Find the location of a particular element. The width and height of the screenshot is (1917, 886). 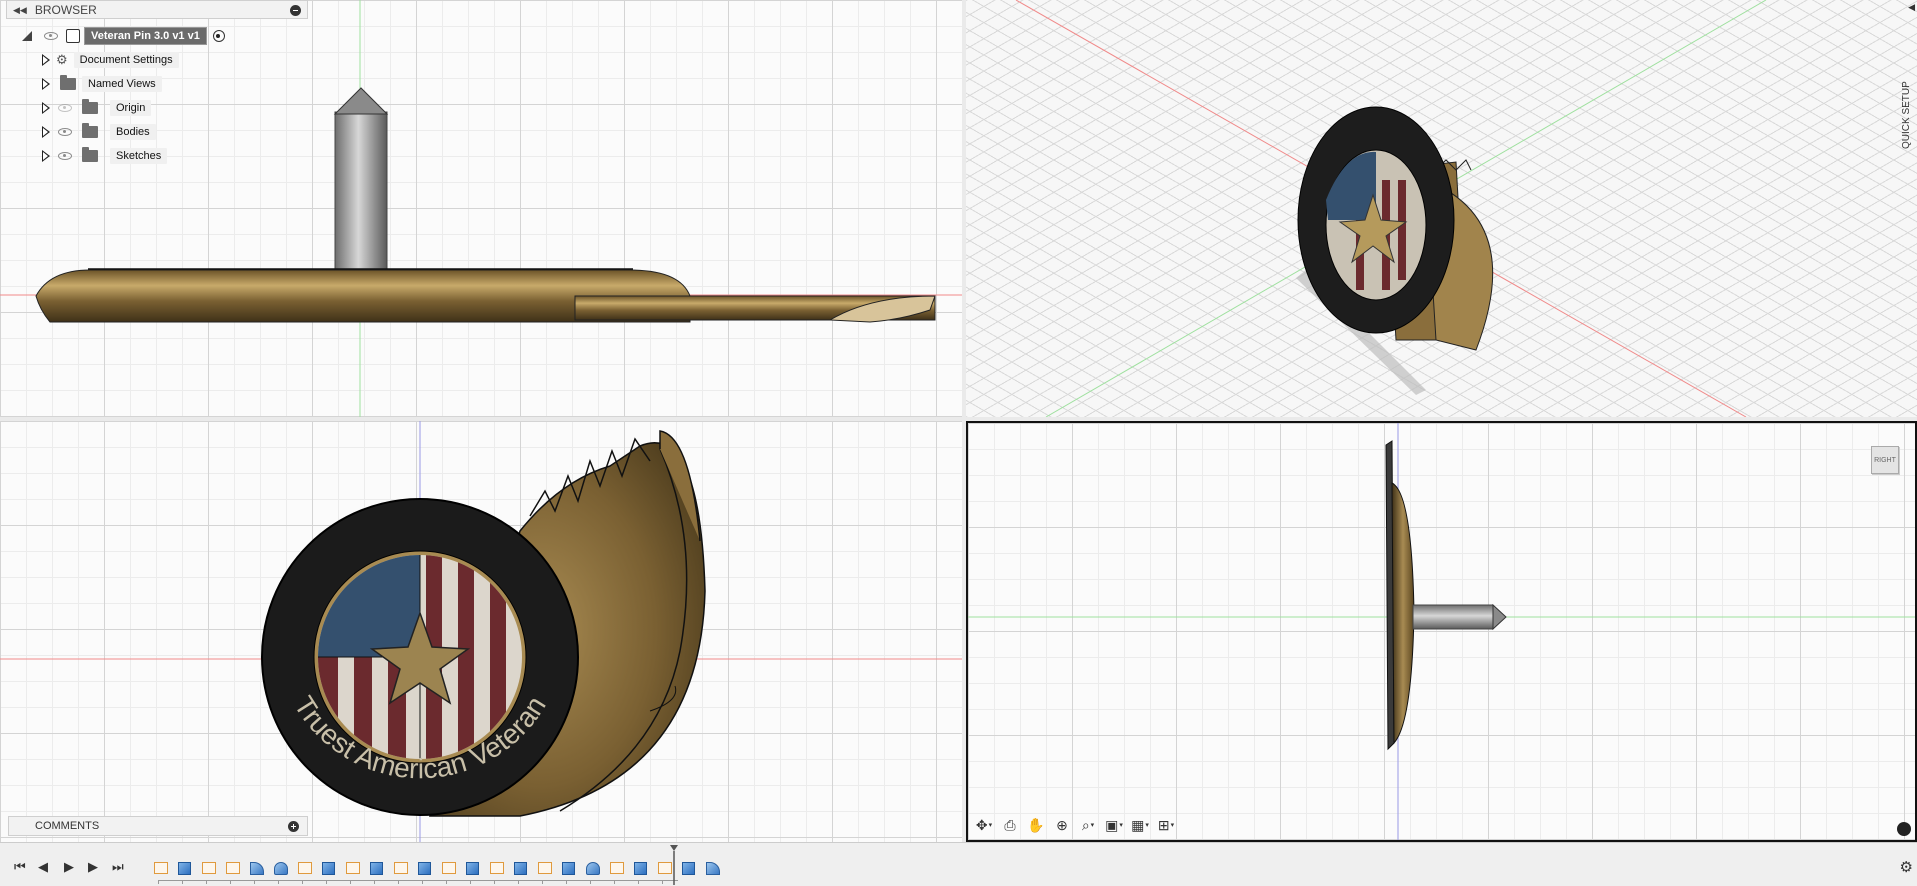

expand-arrow-icon: ◀ is located at coordinates (1911, 7).